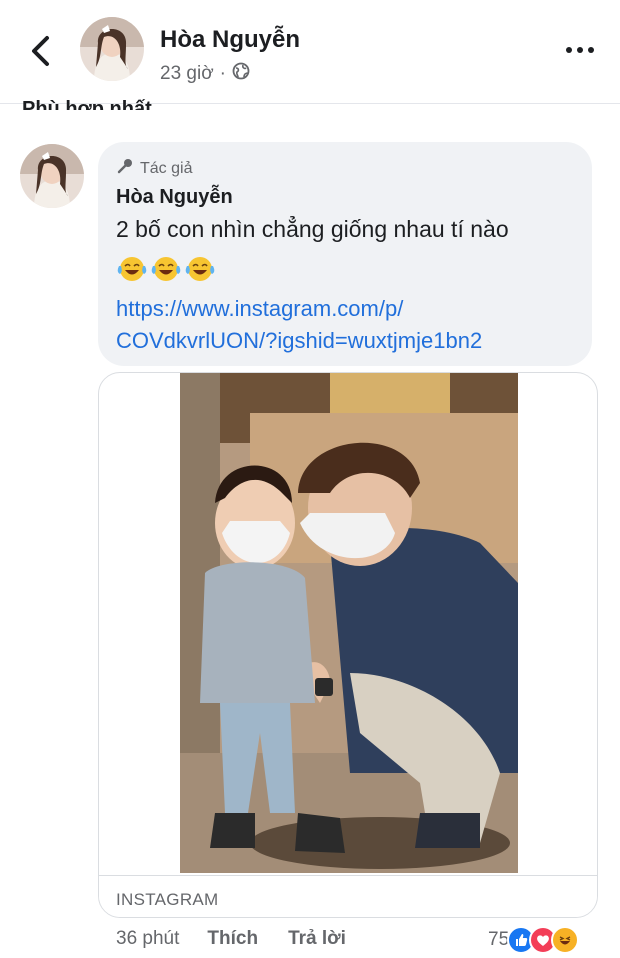  I want to click on avatar, so click(112, 49).